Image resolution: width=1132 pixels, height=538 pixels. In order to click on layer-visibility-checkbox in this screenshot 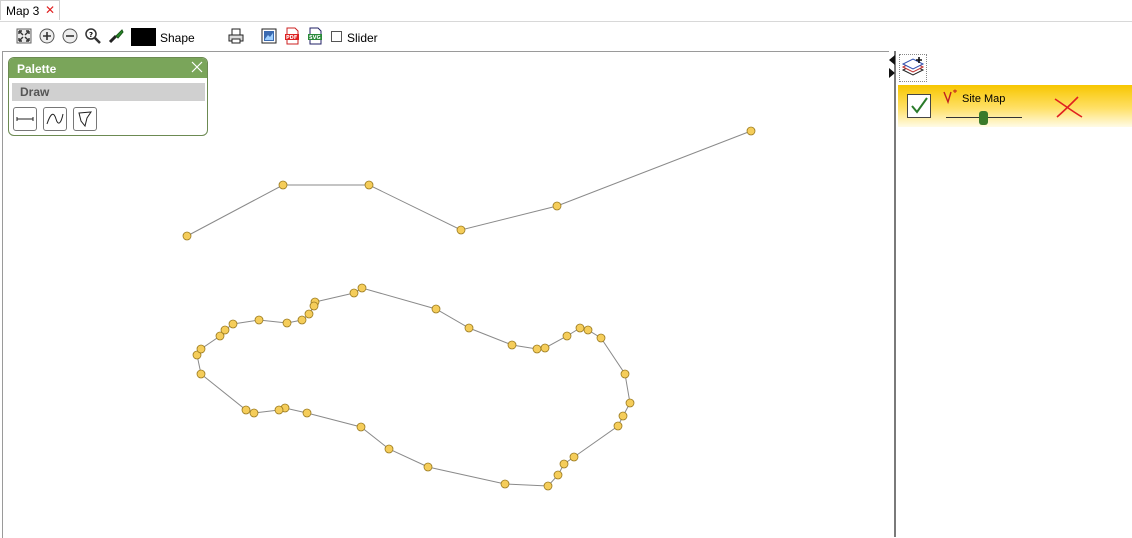, I will do `click(919, 106)`.